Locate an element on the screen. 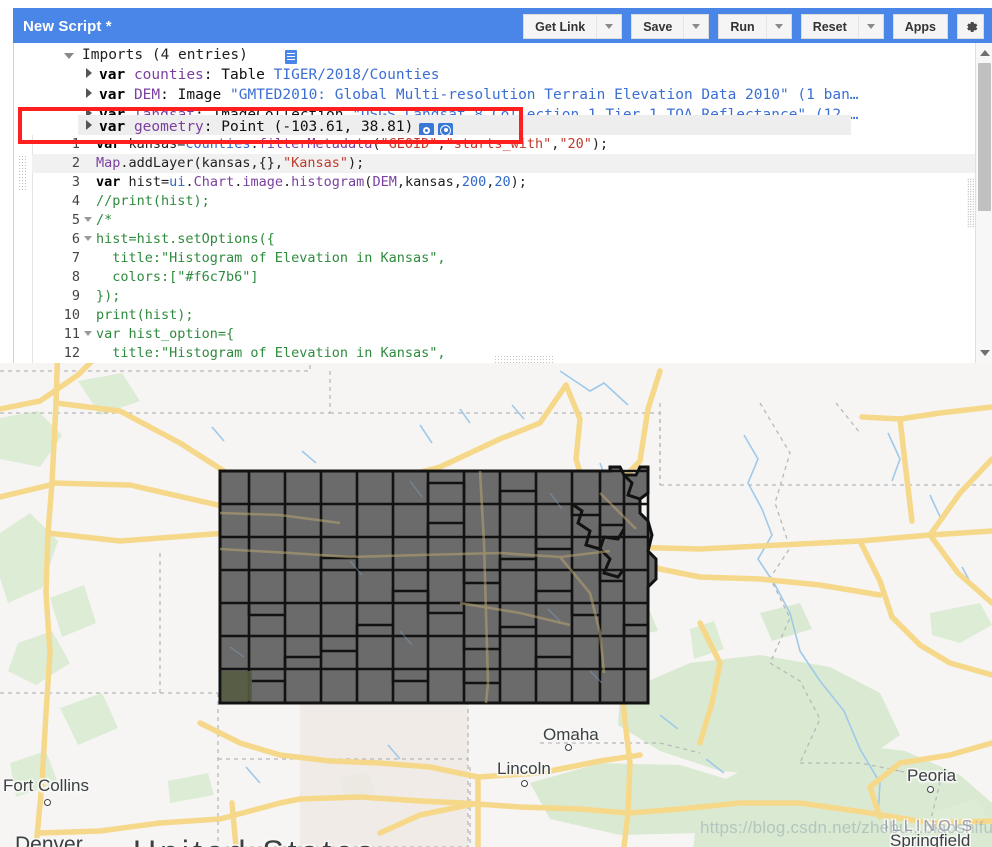 The width and height of the screenshot is (992, 847). imports-header-label: Imports (4 entries) is located at coordinates (165, 55).